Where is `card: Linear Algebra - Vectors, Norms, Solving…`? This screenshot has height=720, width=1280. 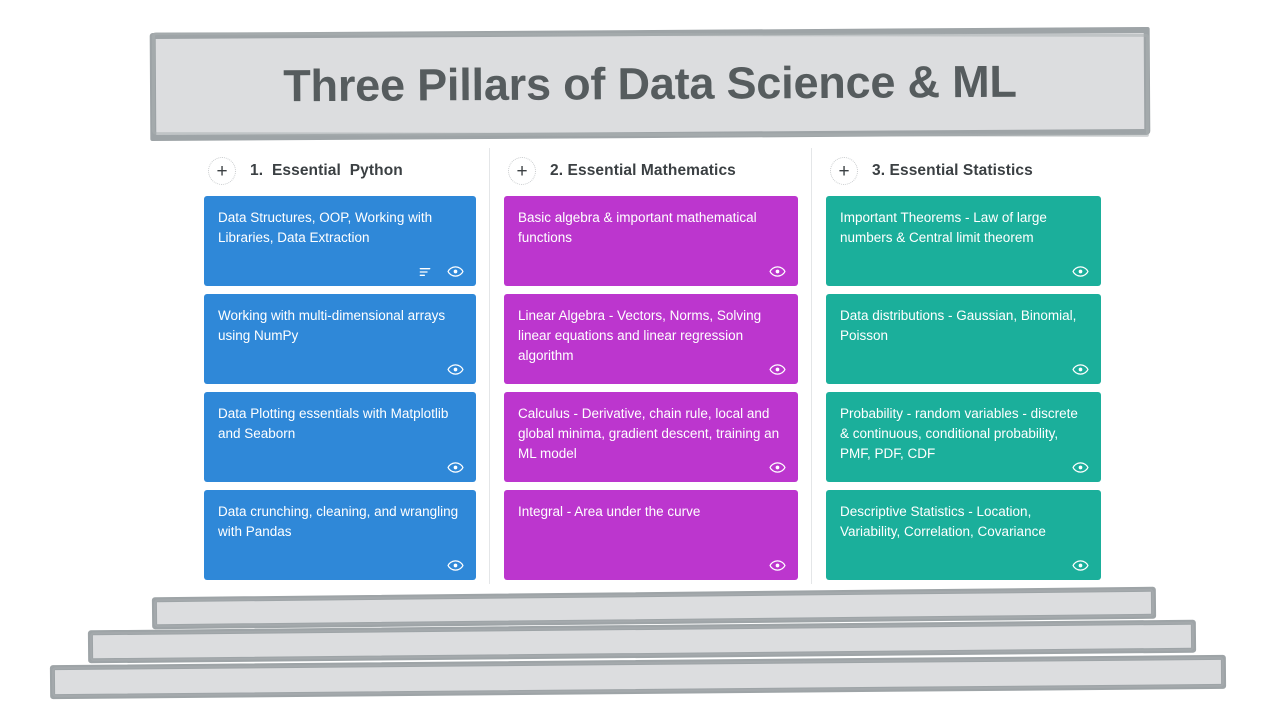
card: Linear Algebra - Vectors, Norms, Solving… is located at coordinates (651, 339).